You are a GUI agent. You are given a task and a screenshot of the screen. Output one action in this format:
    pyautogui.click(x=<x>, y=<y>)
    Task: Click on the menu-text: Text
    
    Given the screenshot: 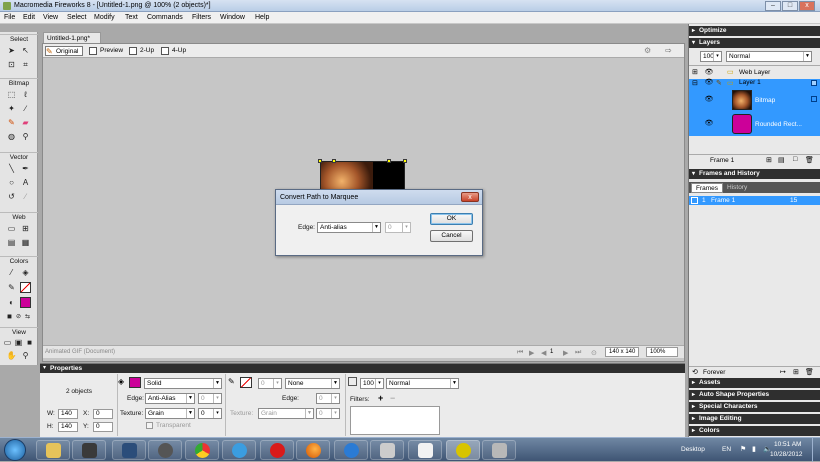 What is the action you would take?
    pyautogui.click(x=131, y=17)
    